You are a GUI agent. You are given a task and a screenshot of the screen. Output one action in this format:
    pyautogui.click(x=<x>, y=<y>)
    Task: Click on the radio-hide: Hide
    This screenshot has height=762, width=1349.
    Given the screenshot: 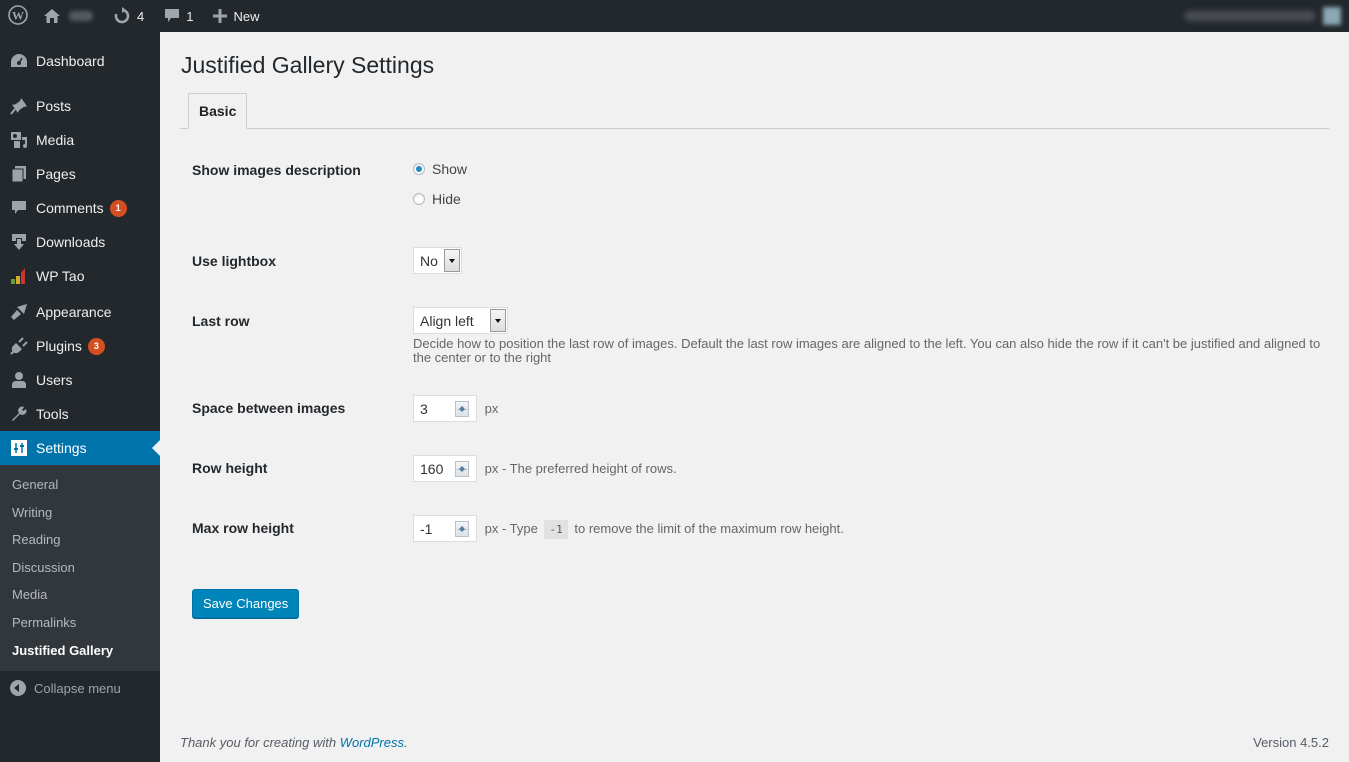 What is the action you would take?
    pyautogui.click(x=440, y=199)
    